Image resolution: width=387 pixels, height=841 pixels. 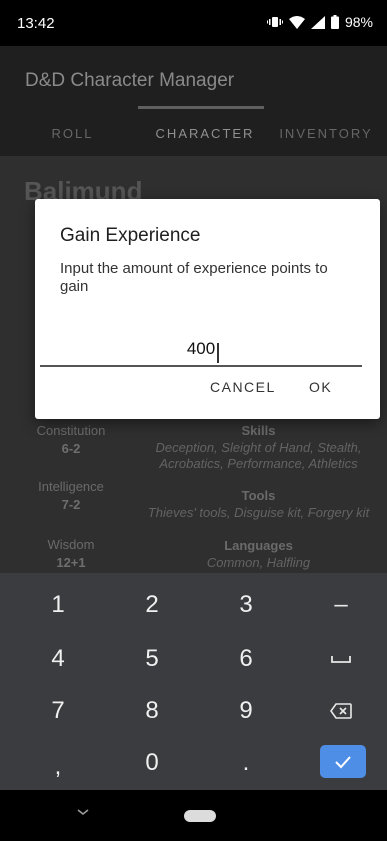 What do you see at coordinates (71, 562) in the screenshot?
I see `stat-value: 12+1` at bounding box center [71, 562].